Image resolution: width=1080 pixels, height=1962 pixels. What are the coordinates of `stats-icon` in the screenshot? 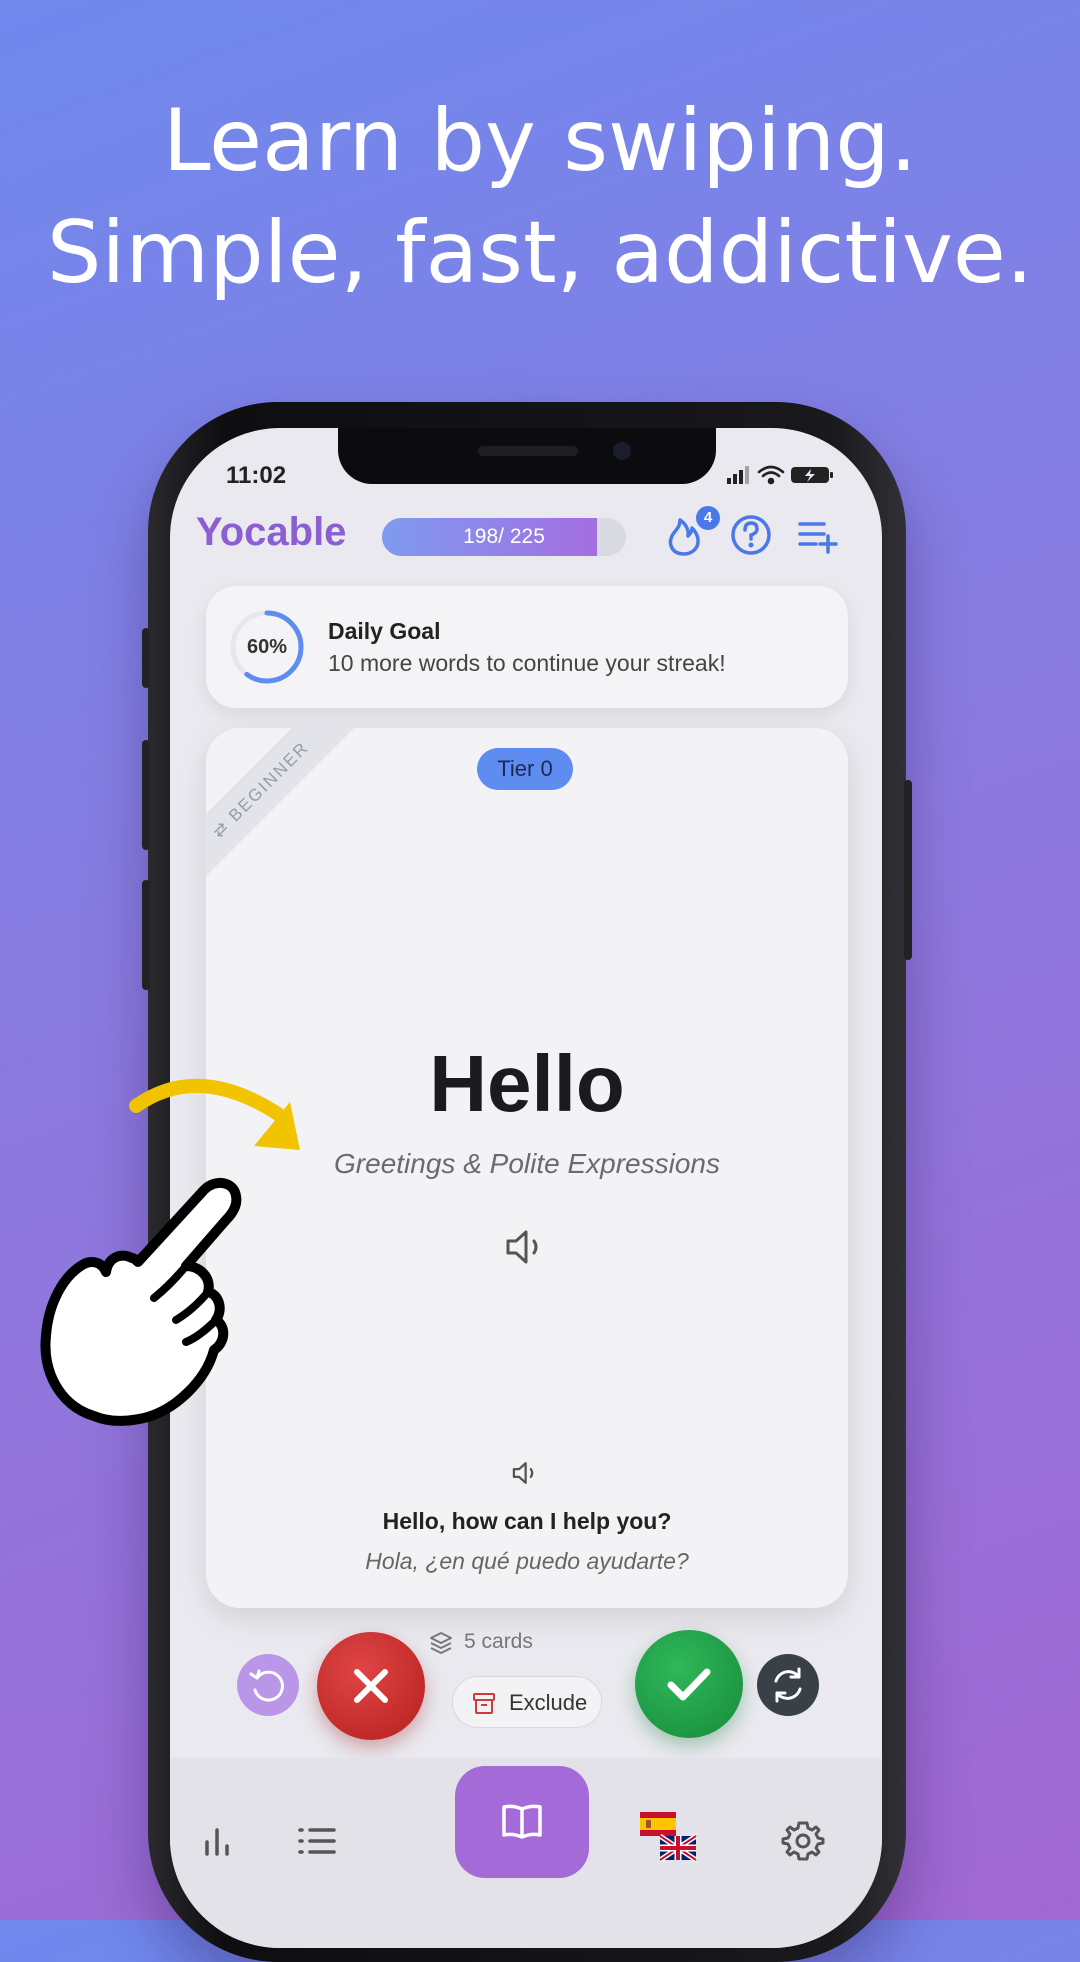 It's located at (217, 1841).